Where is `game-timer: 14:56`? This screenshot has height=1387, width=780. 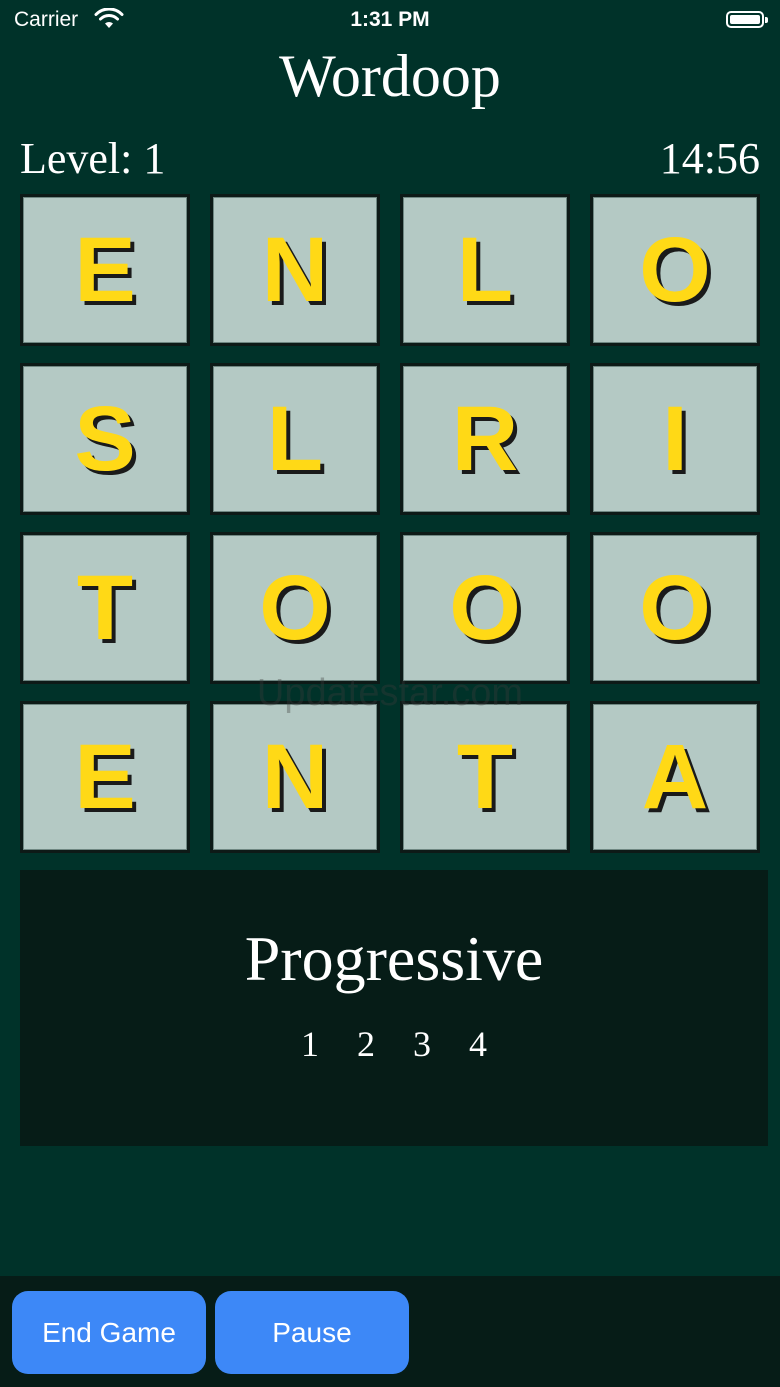 game-timer: 14:56 is located at coordinates (709, 158).